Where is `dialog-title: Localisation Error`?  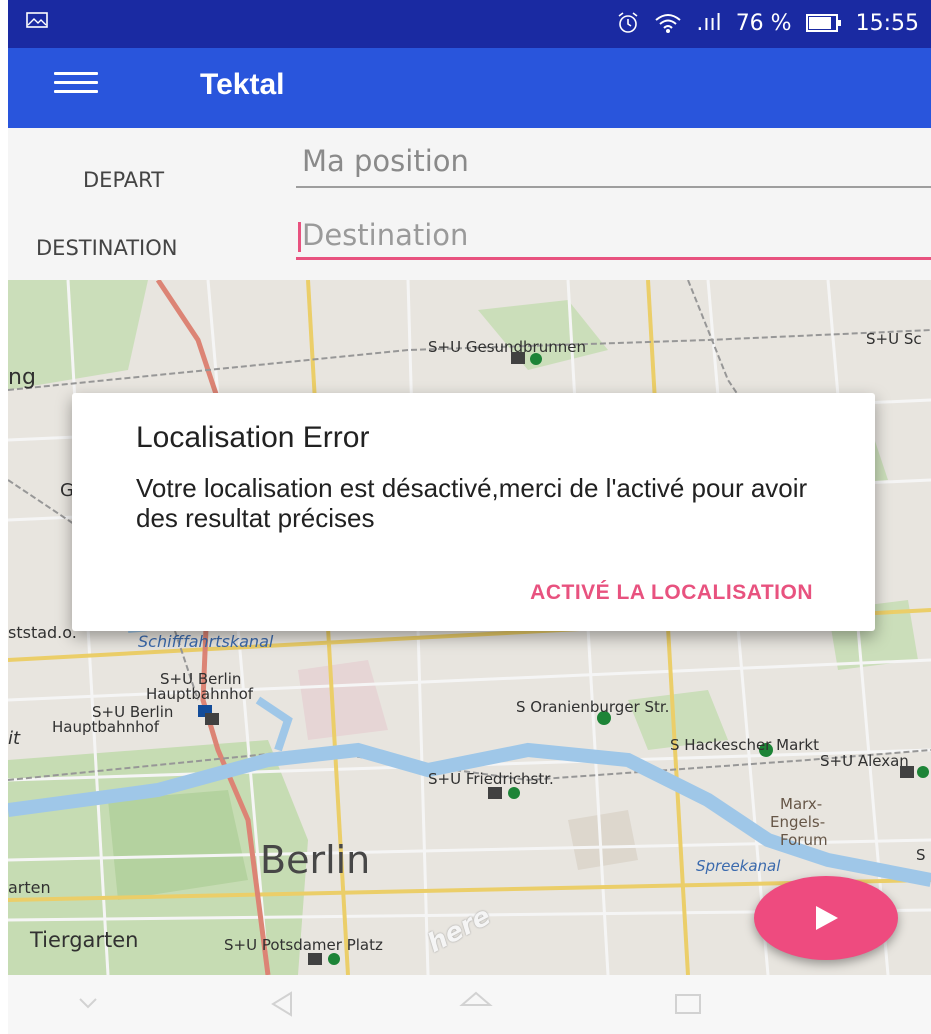
dialog-title: Localisation Error is located at coordinates (253, 437).